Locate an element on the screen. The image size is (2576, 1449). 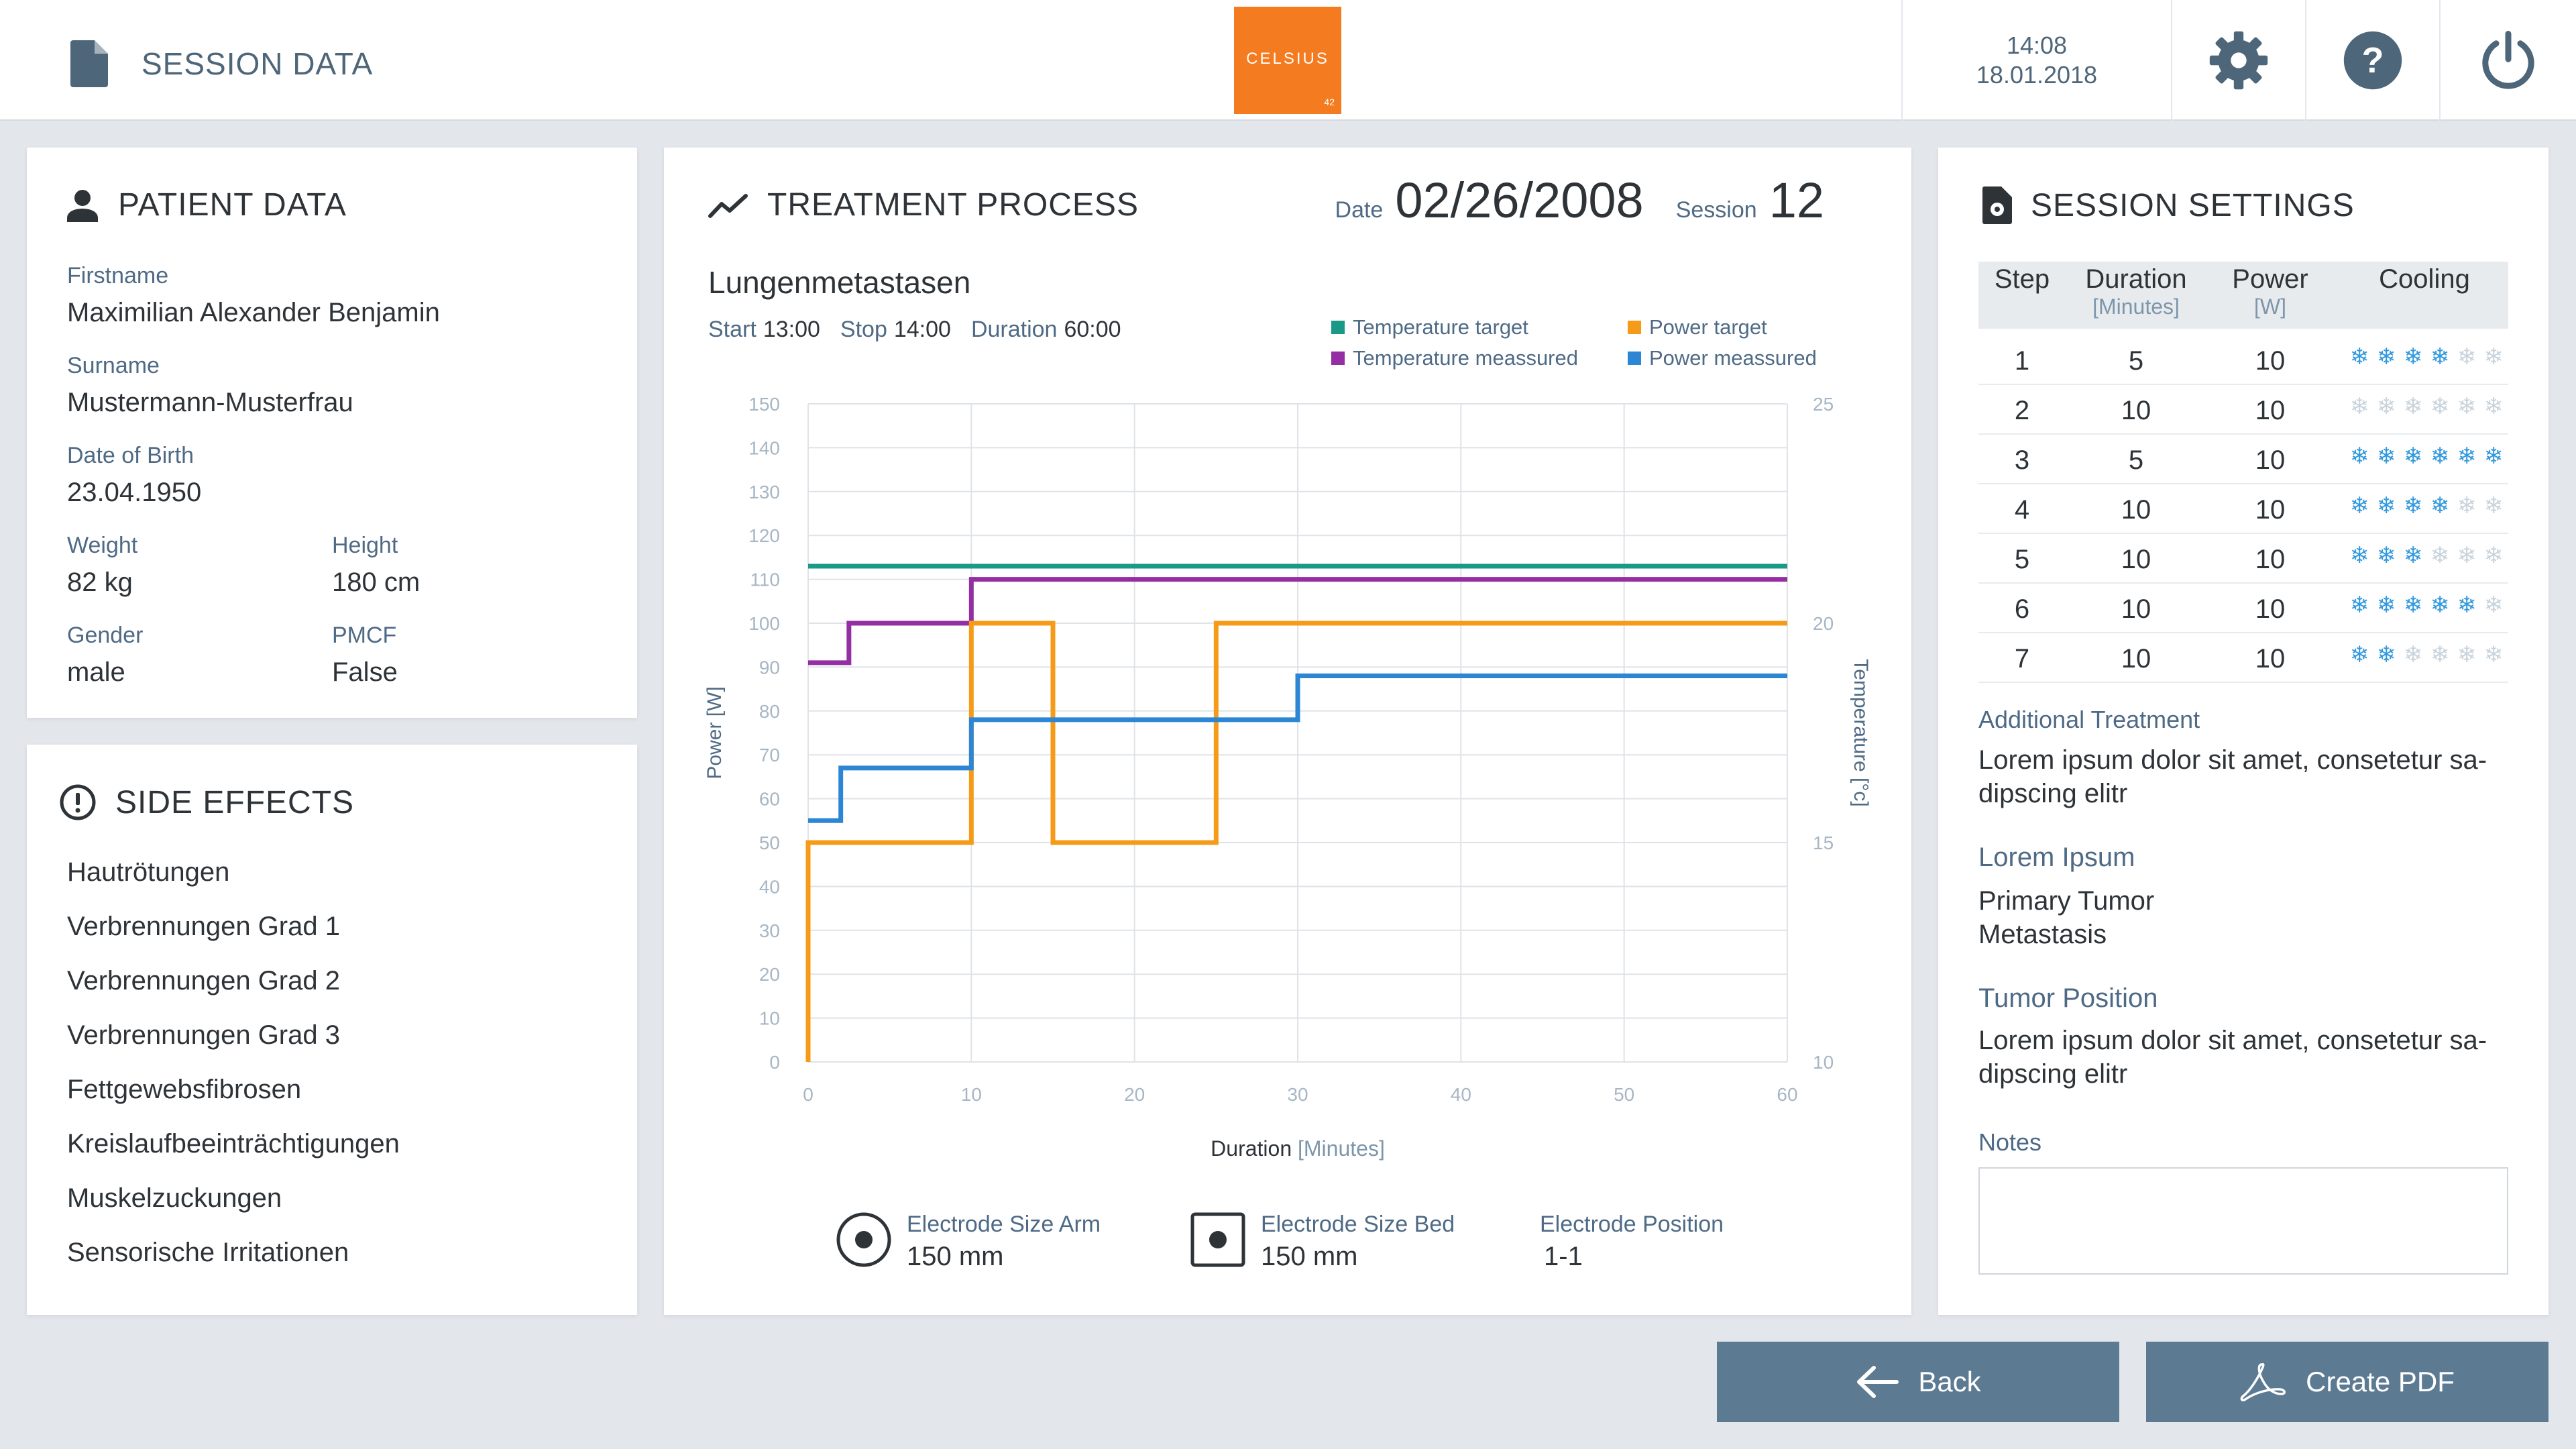
side-effects-title-text: SIDE EFFECTS is located at coordinates (235, 802).